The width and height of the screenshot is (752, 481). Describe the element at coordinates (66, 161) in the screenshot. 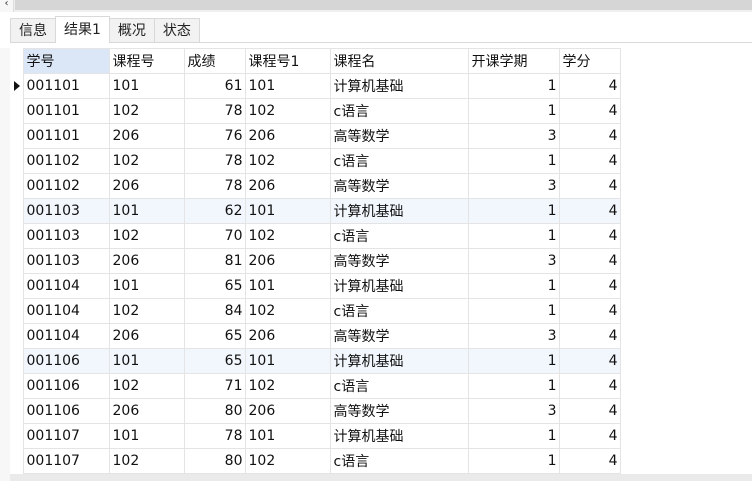

I see `table-cell: 001102` at that location.